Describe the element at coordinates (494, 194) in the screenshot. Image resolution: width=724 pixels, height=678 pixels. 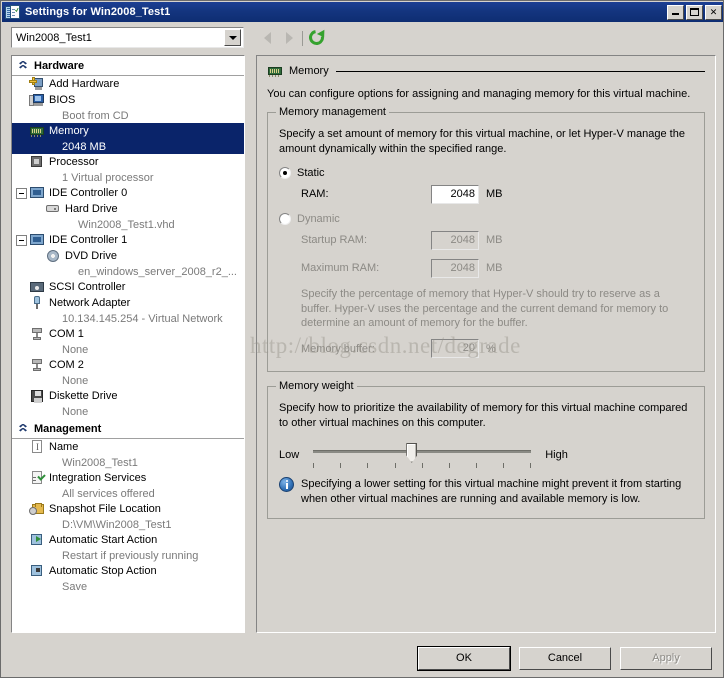
I see `ram-unit: MB` at that location.